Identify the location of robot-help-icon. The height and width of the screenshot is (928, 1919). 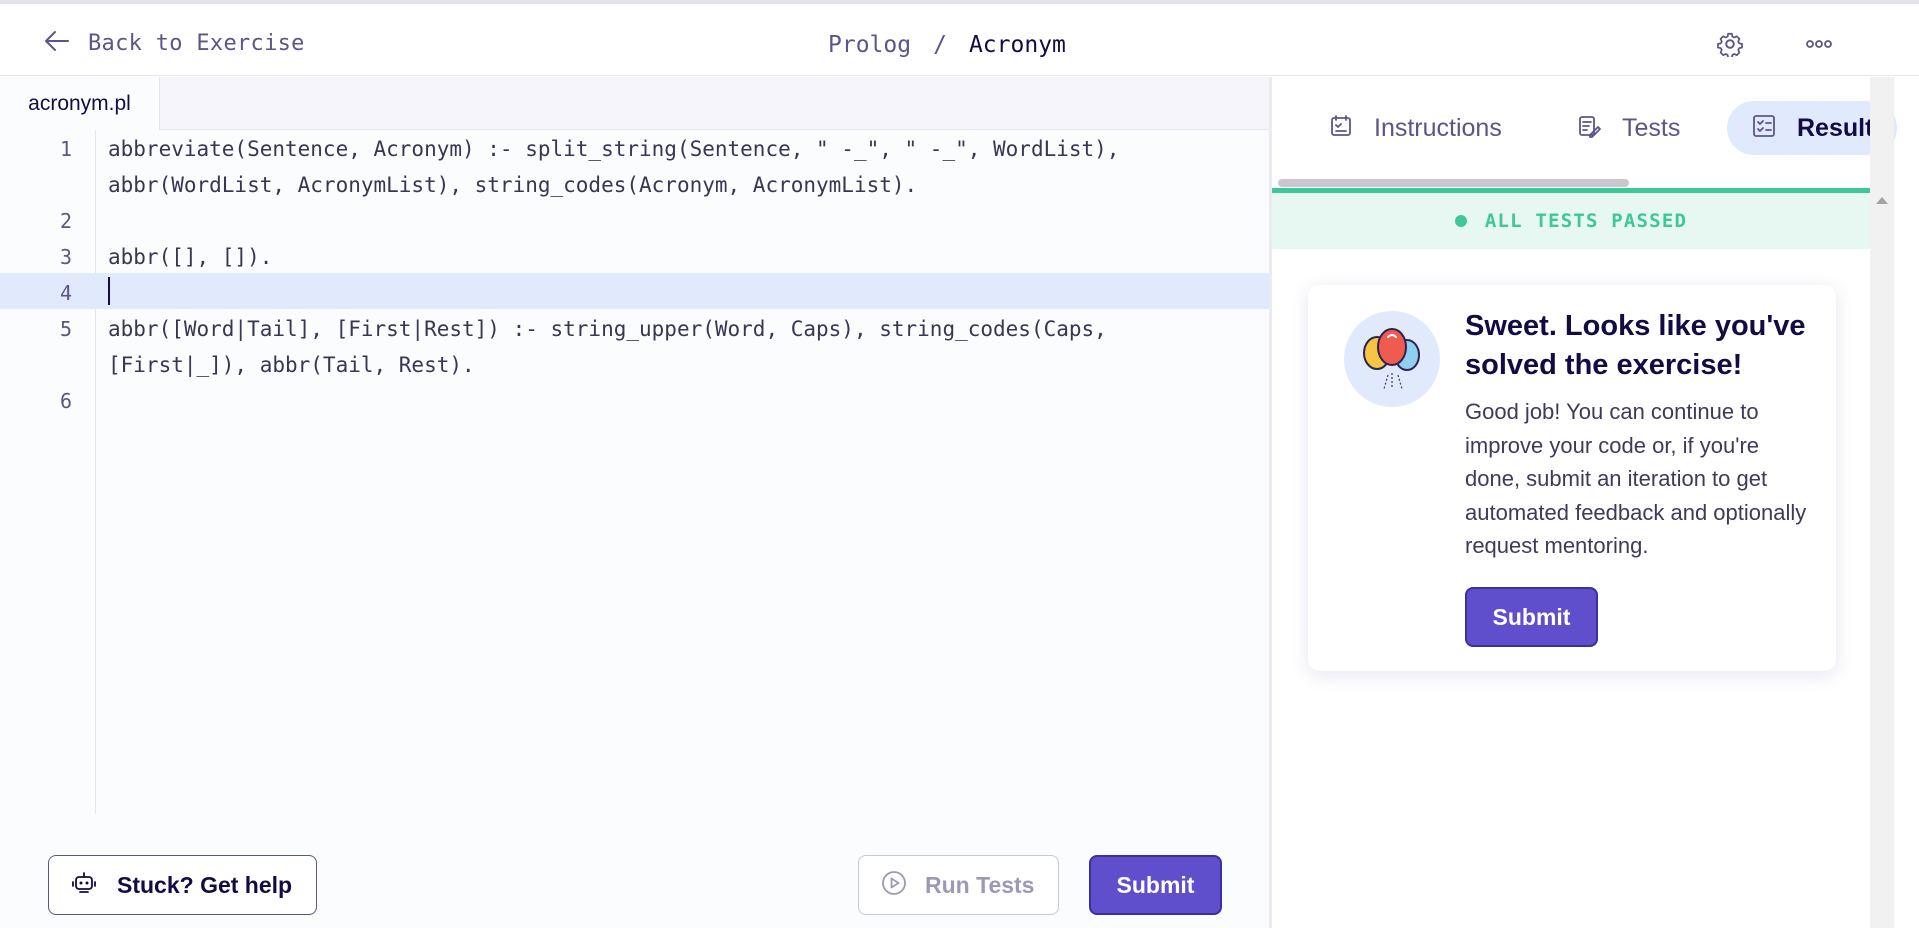
(84, 885).